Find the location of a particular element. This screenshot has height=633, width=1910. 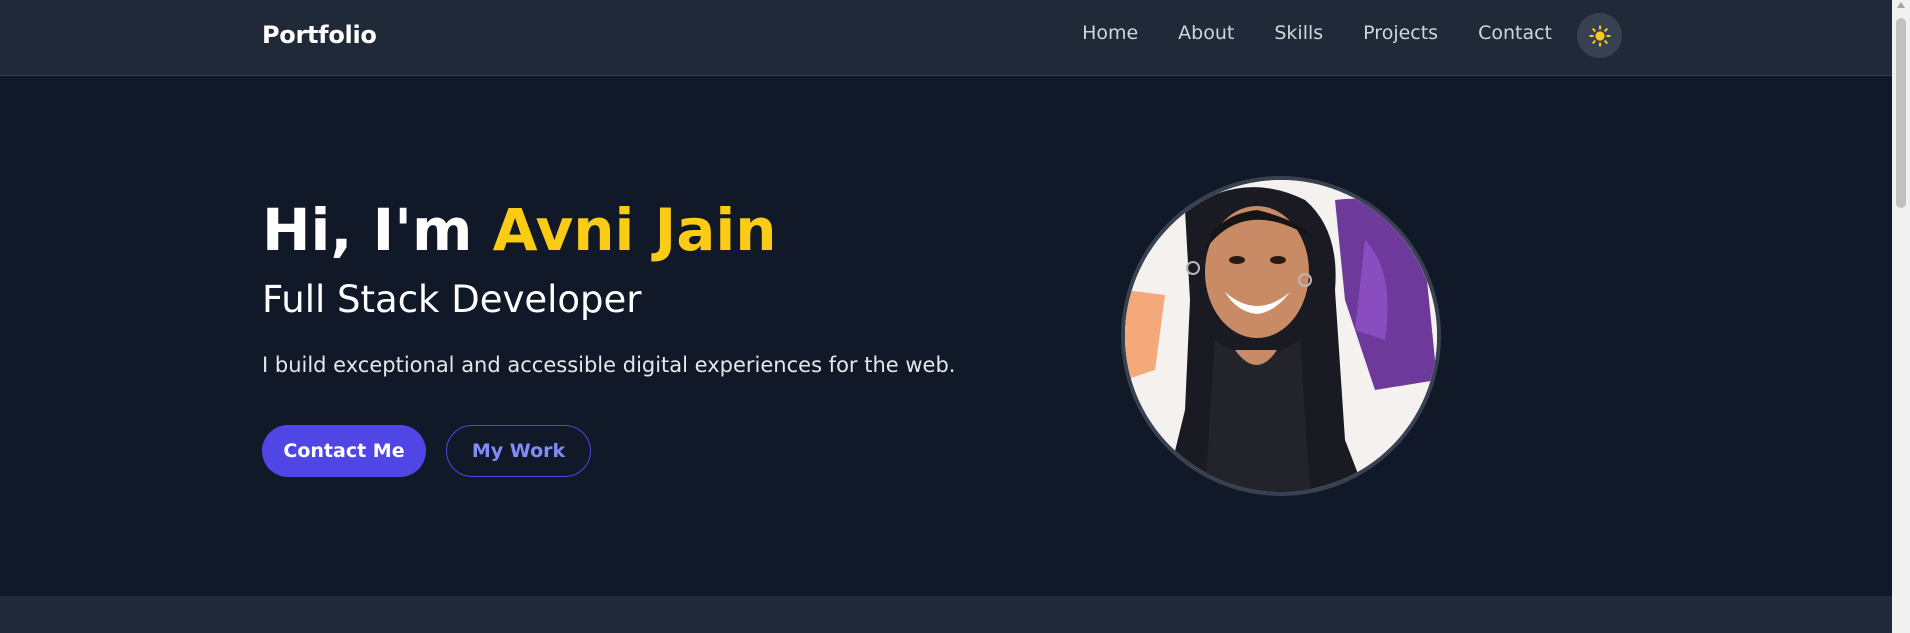

profile-photo is located at coordinates (1281, 336).